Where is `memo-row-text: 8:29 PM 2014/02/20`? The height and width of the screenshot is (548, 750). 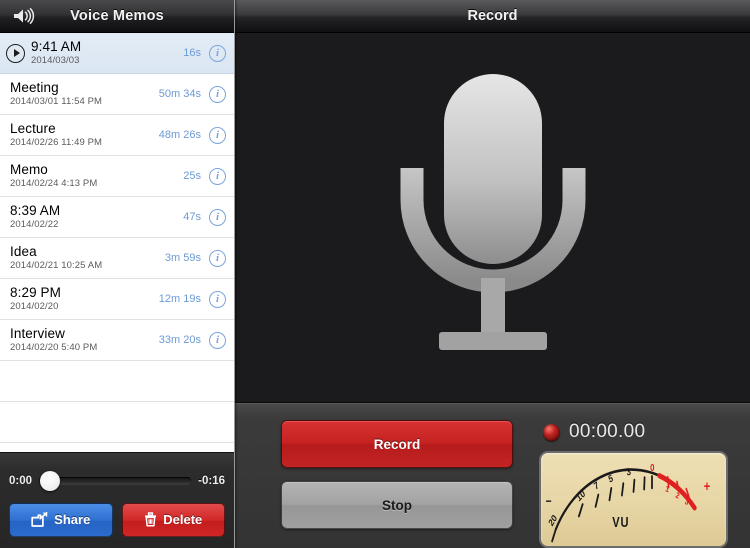
memo-row-text: 8:29 PM 2014/02/20 is located at coordinates (84, 298).